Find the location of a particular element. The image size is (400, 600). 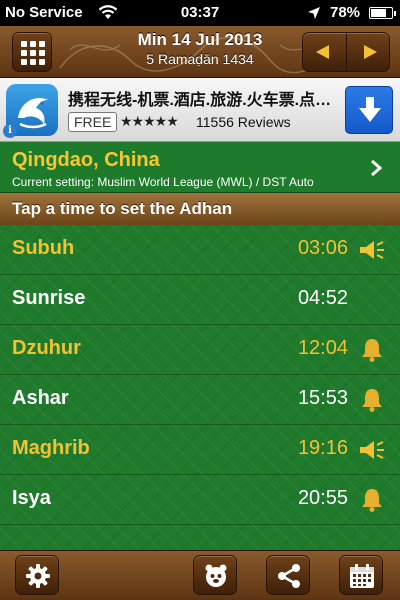

download-arrow-icon is located at coordinates (370, 109).